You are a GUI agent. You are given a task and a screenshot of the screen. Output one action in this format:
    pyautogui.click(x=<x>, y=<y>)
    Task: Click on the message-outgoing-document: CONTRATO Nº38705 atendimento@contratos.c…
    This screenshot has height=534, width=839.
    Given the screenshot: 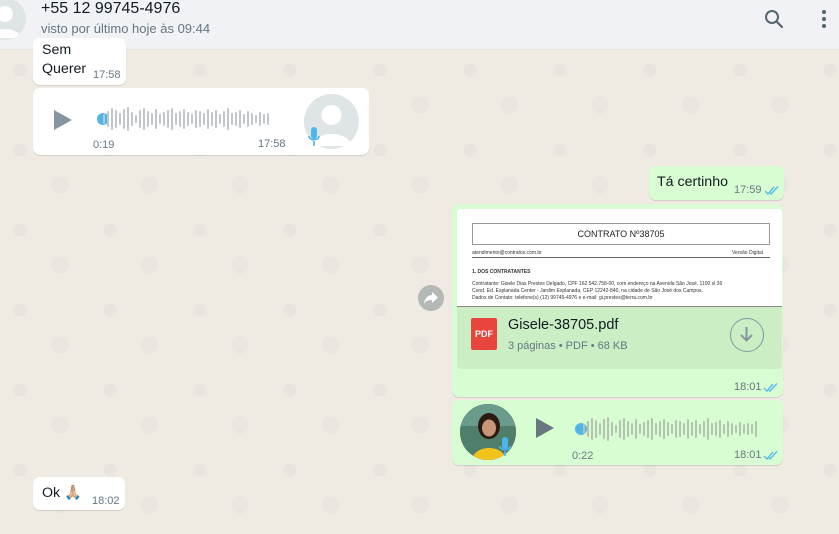 What is the action you would take?
    pyautogui.click(x=617, y=300)
    